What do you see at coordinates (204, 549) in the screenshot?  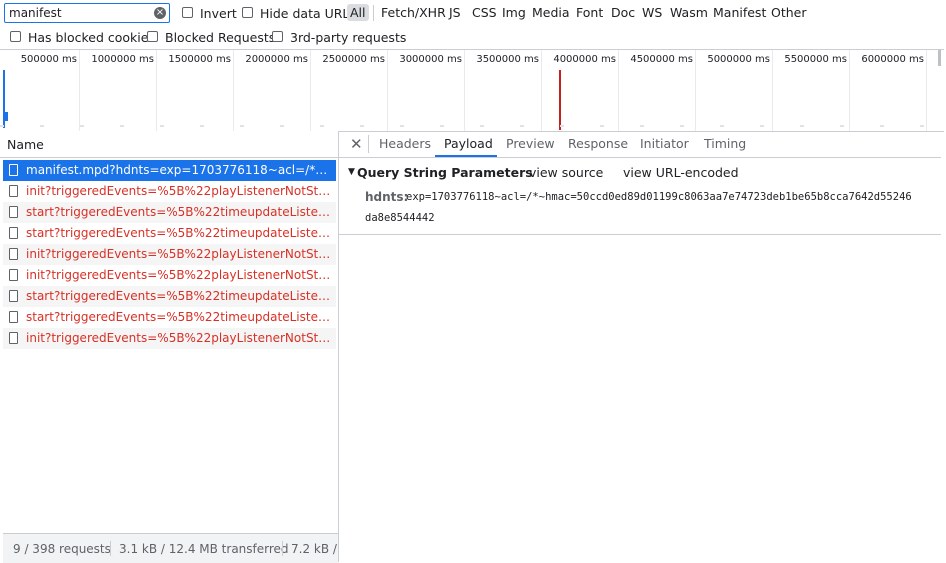 I see `transferred-size: 3.1 kB / 12.4 MB transferred` at bounding box center [204, 549].